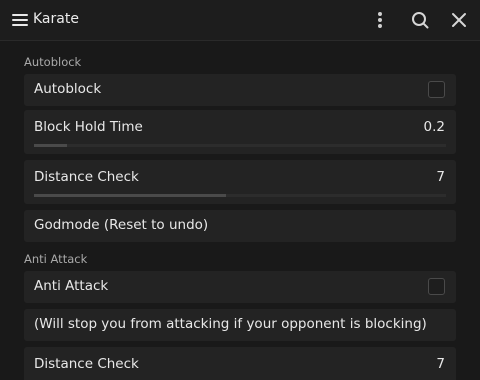 The width and height of the screenshot is (480, 380). What do you see at coordinates (88, 127) in the screenshot?
I see `block-hold-time-label: Block Hold Time` at bounding box center [88, 127].